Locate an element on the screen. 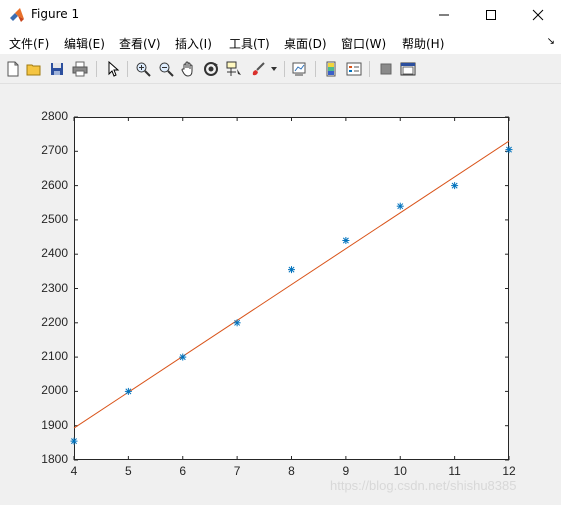  hide-plot-tools-icon is located at coordinates (386, 69).